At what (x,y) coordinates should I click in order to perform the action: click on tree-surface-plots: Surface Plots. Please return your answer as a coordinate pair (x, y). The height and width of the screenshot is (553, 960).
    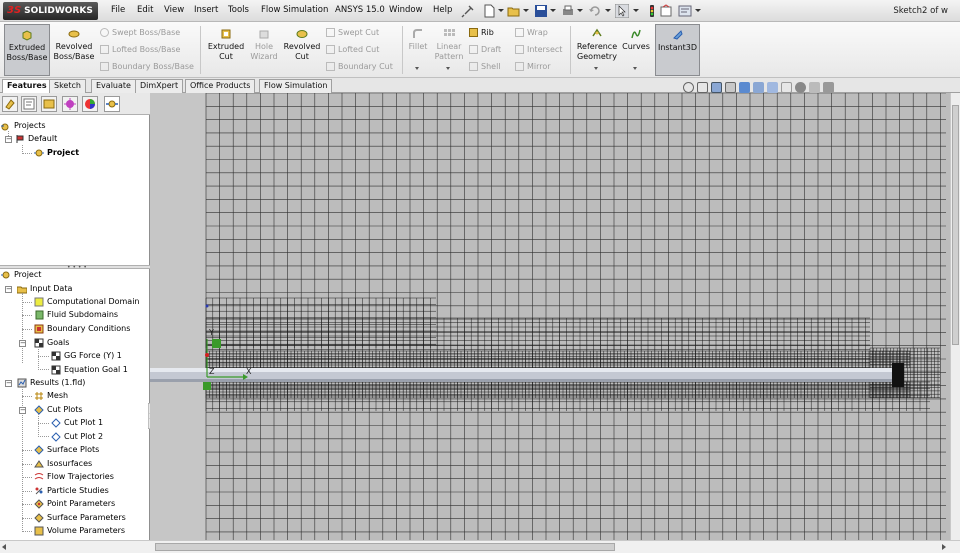
    Looking at the image, I should click on (66, 450).